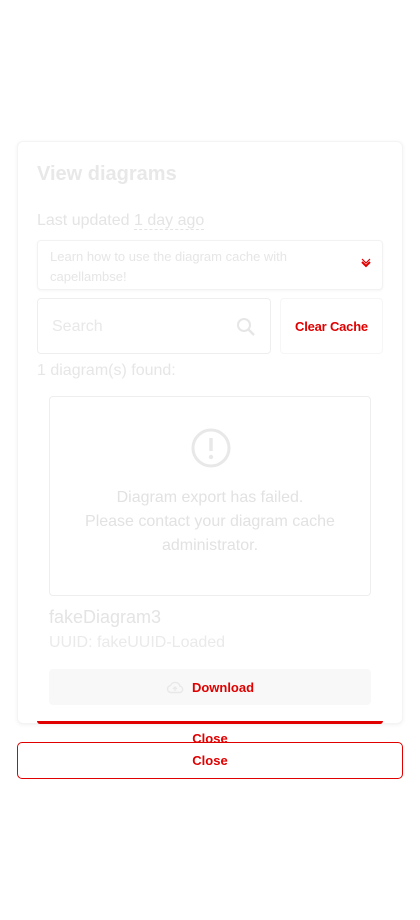  Describe the element at coordinates (175, 687) in the screenshot. I see `cloud-upload-icon` at that location.